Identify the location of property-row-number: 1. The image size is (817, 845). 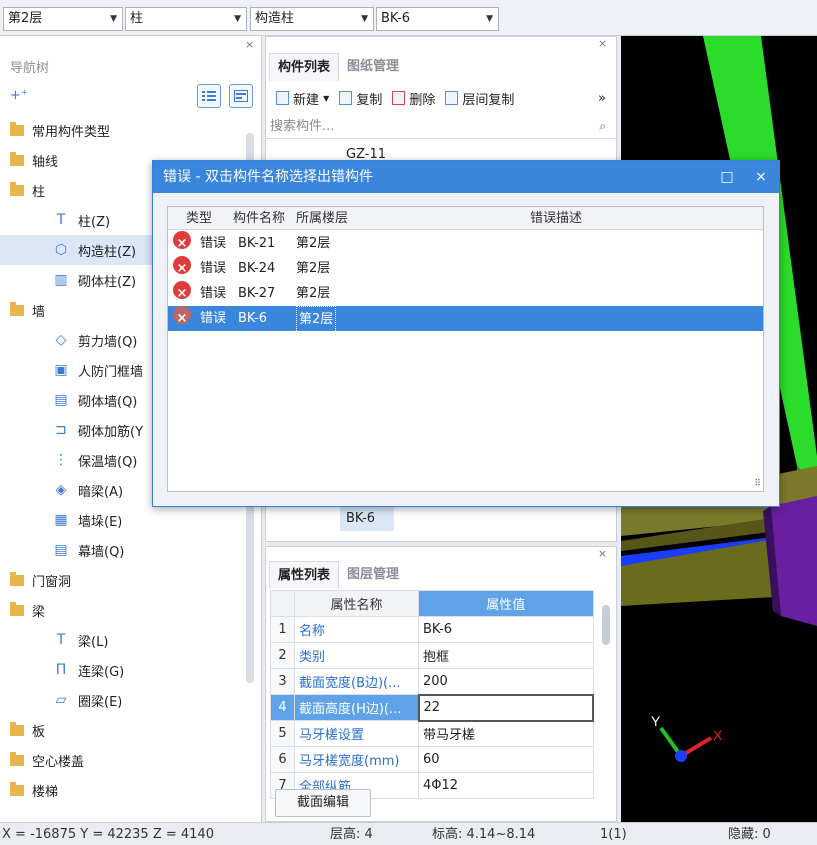
(282, 629).